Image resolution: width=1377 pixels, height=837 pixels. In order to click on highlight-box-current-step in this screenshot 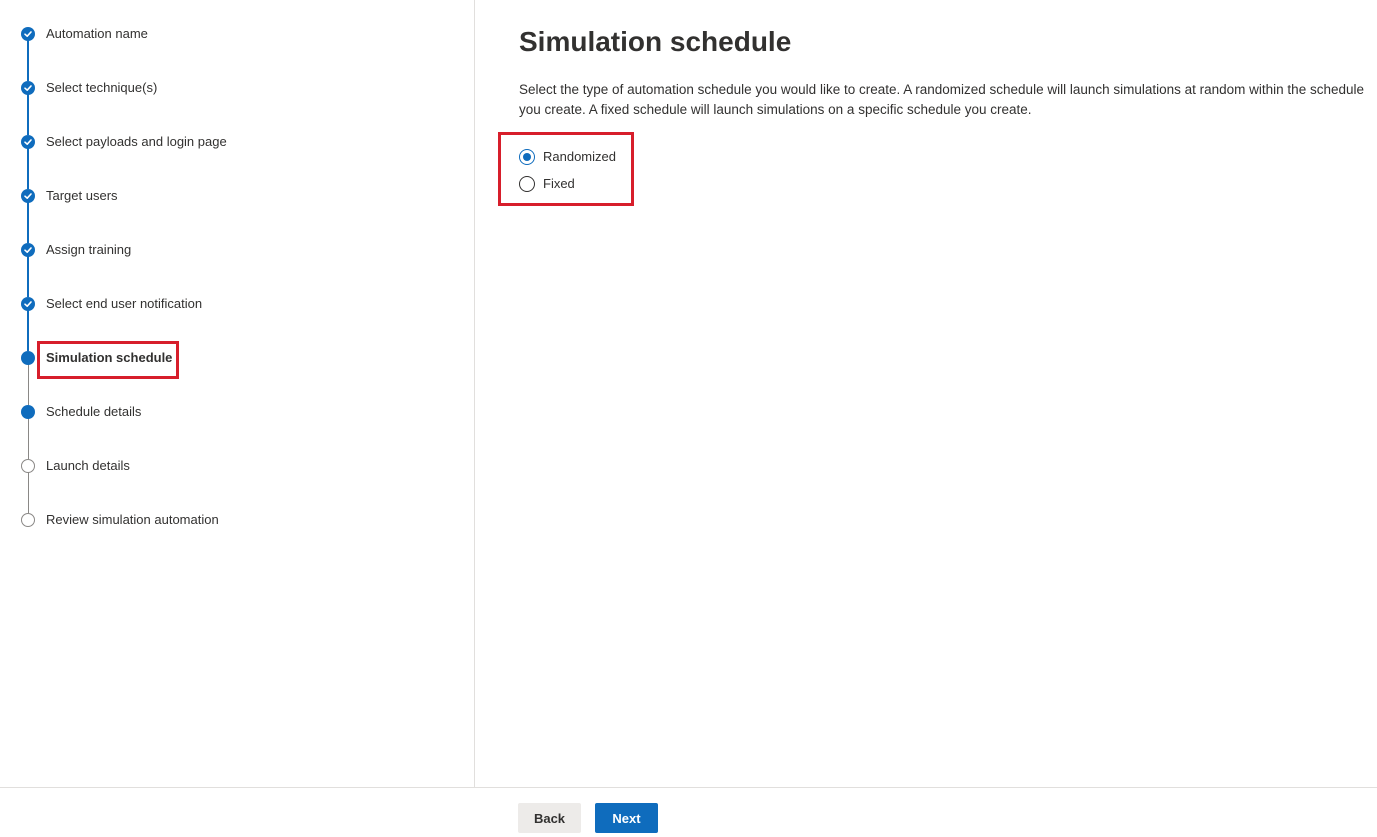, I will do `click(108, 360)`.